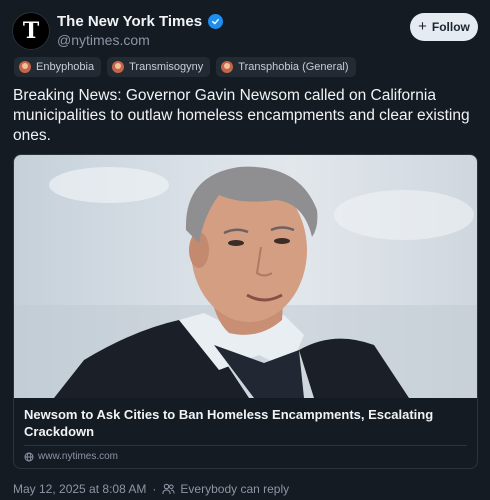 The width and height of the screenshot is (490, 500). I want to click on label-chip-transmisogyny: Transmisogyny, so click(159, 67).